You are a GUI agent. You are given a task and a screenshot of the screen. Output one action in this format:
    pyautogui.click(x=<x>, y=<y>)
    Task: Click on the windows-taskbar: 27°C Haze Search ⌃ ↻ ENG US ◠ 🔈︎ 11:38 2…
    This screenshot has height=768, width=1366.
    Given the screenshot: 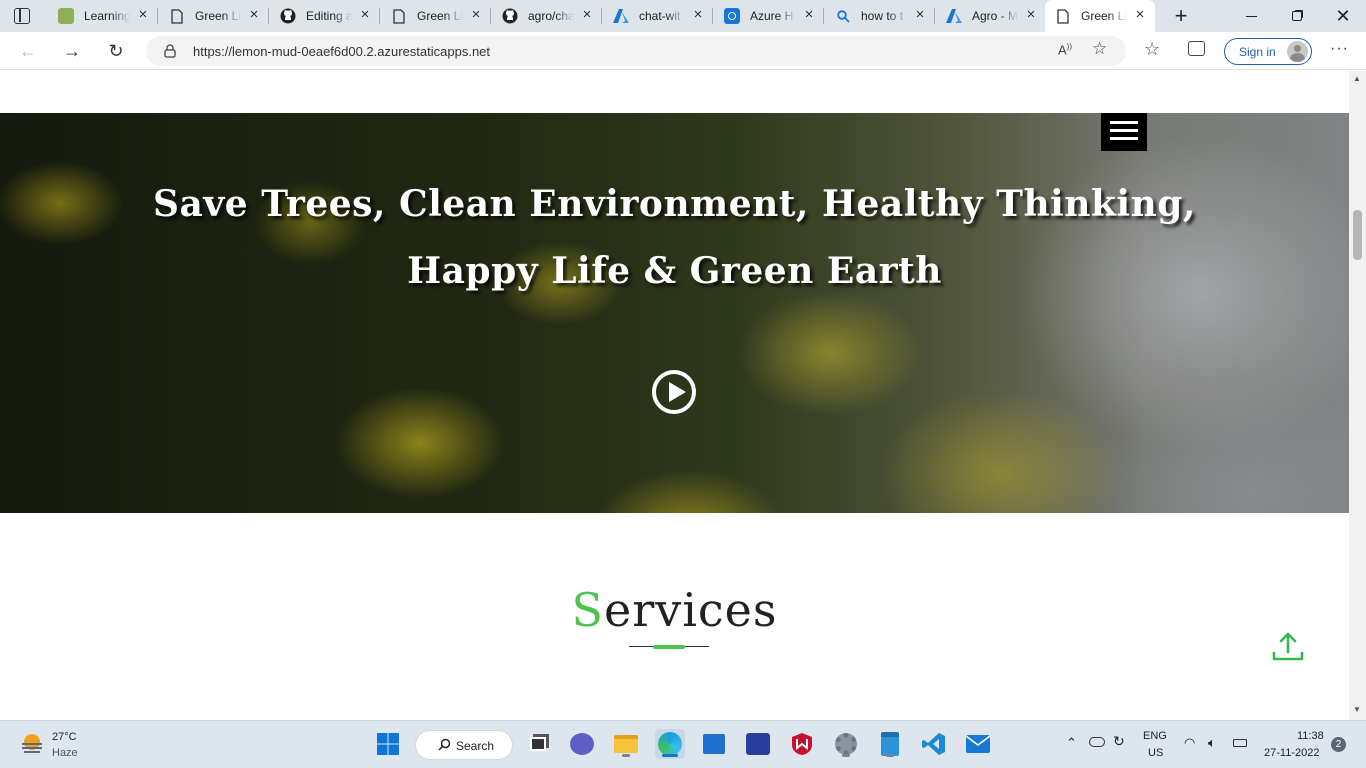 What is the action you would take?
    pyautogui.click(x=683, y=744)
    